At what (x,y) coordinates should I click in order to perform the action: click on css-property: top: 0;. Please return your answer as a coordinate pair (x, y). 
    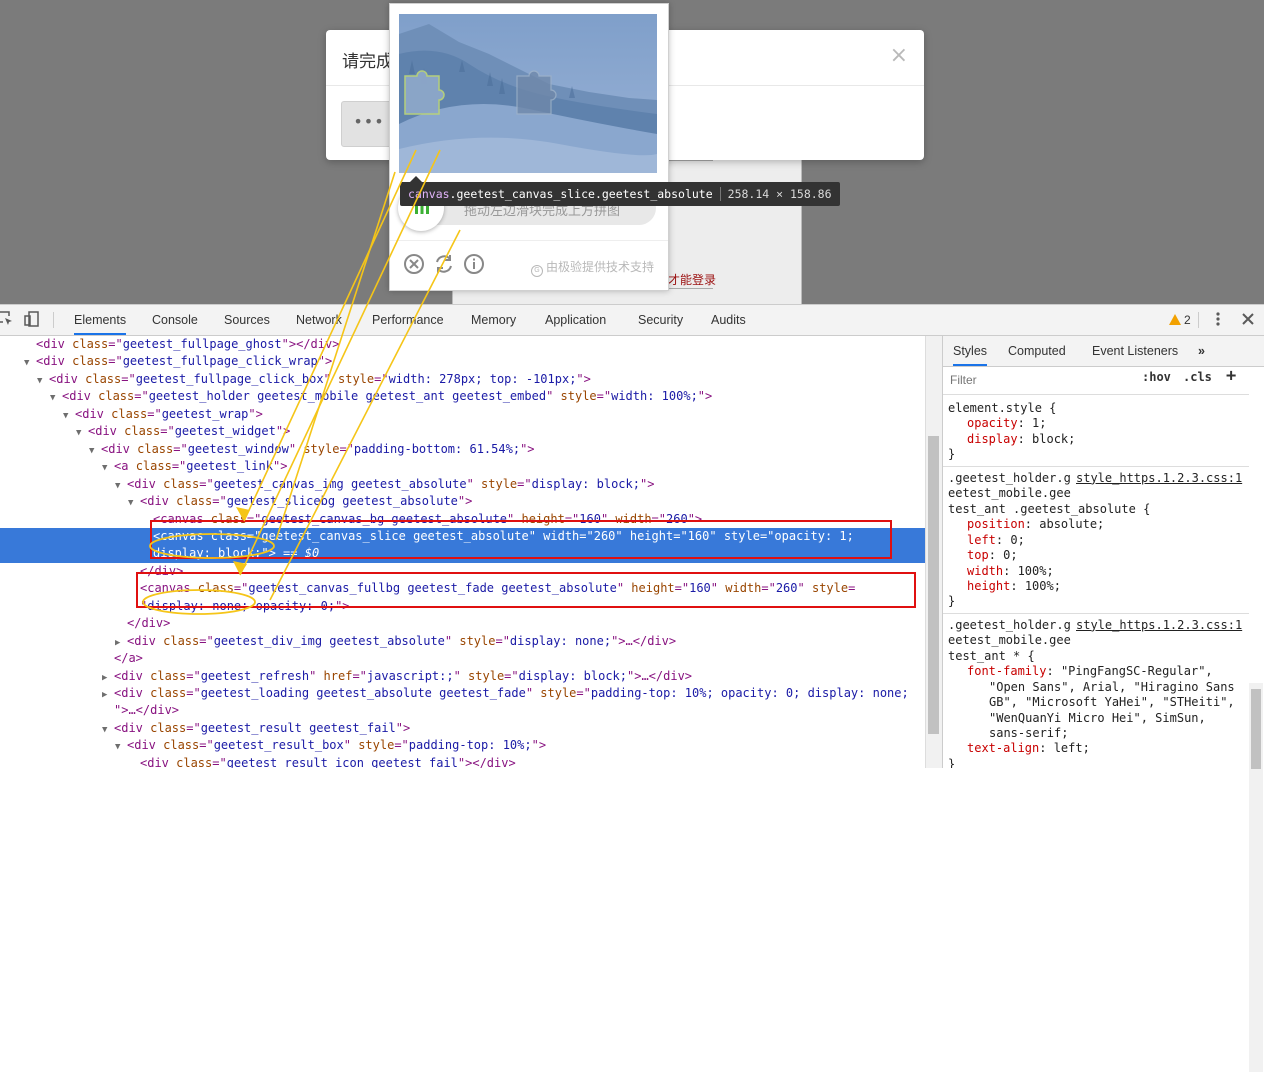
    Looking at the image, I should click on (992, 555).